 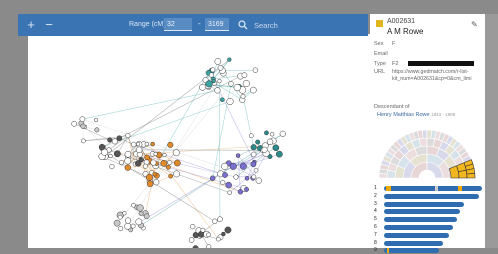 What do you see at coordinates (49, 25) in the screenshot?
I see `zoom-out-button: −` at bounding box center [49, 25].